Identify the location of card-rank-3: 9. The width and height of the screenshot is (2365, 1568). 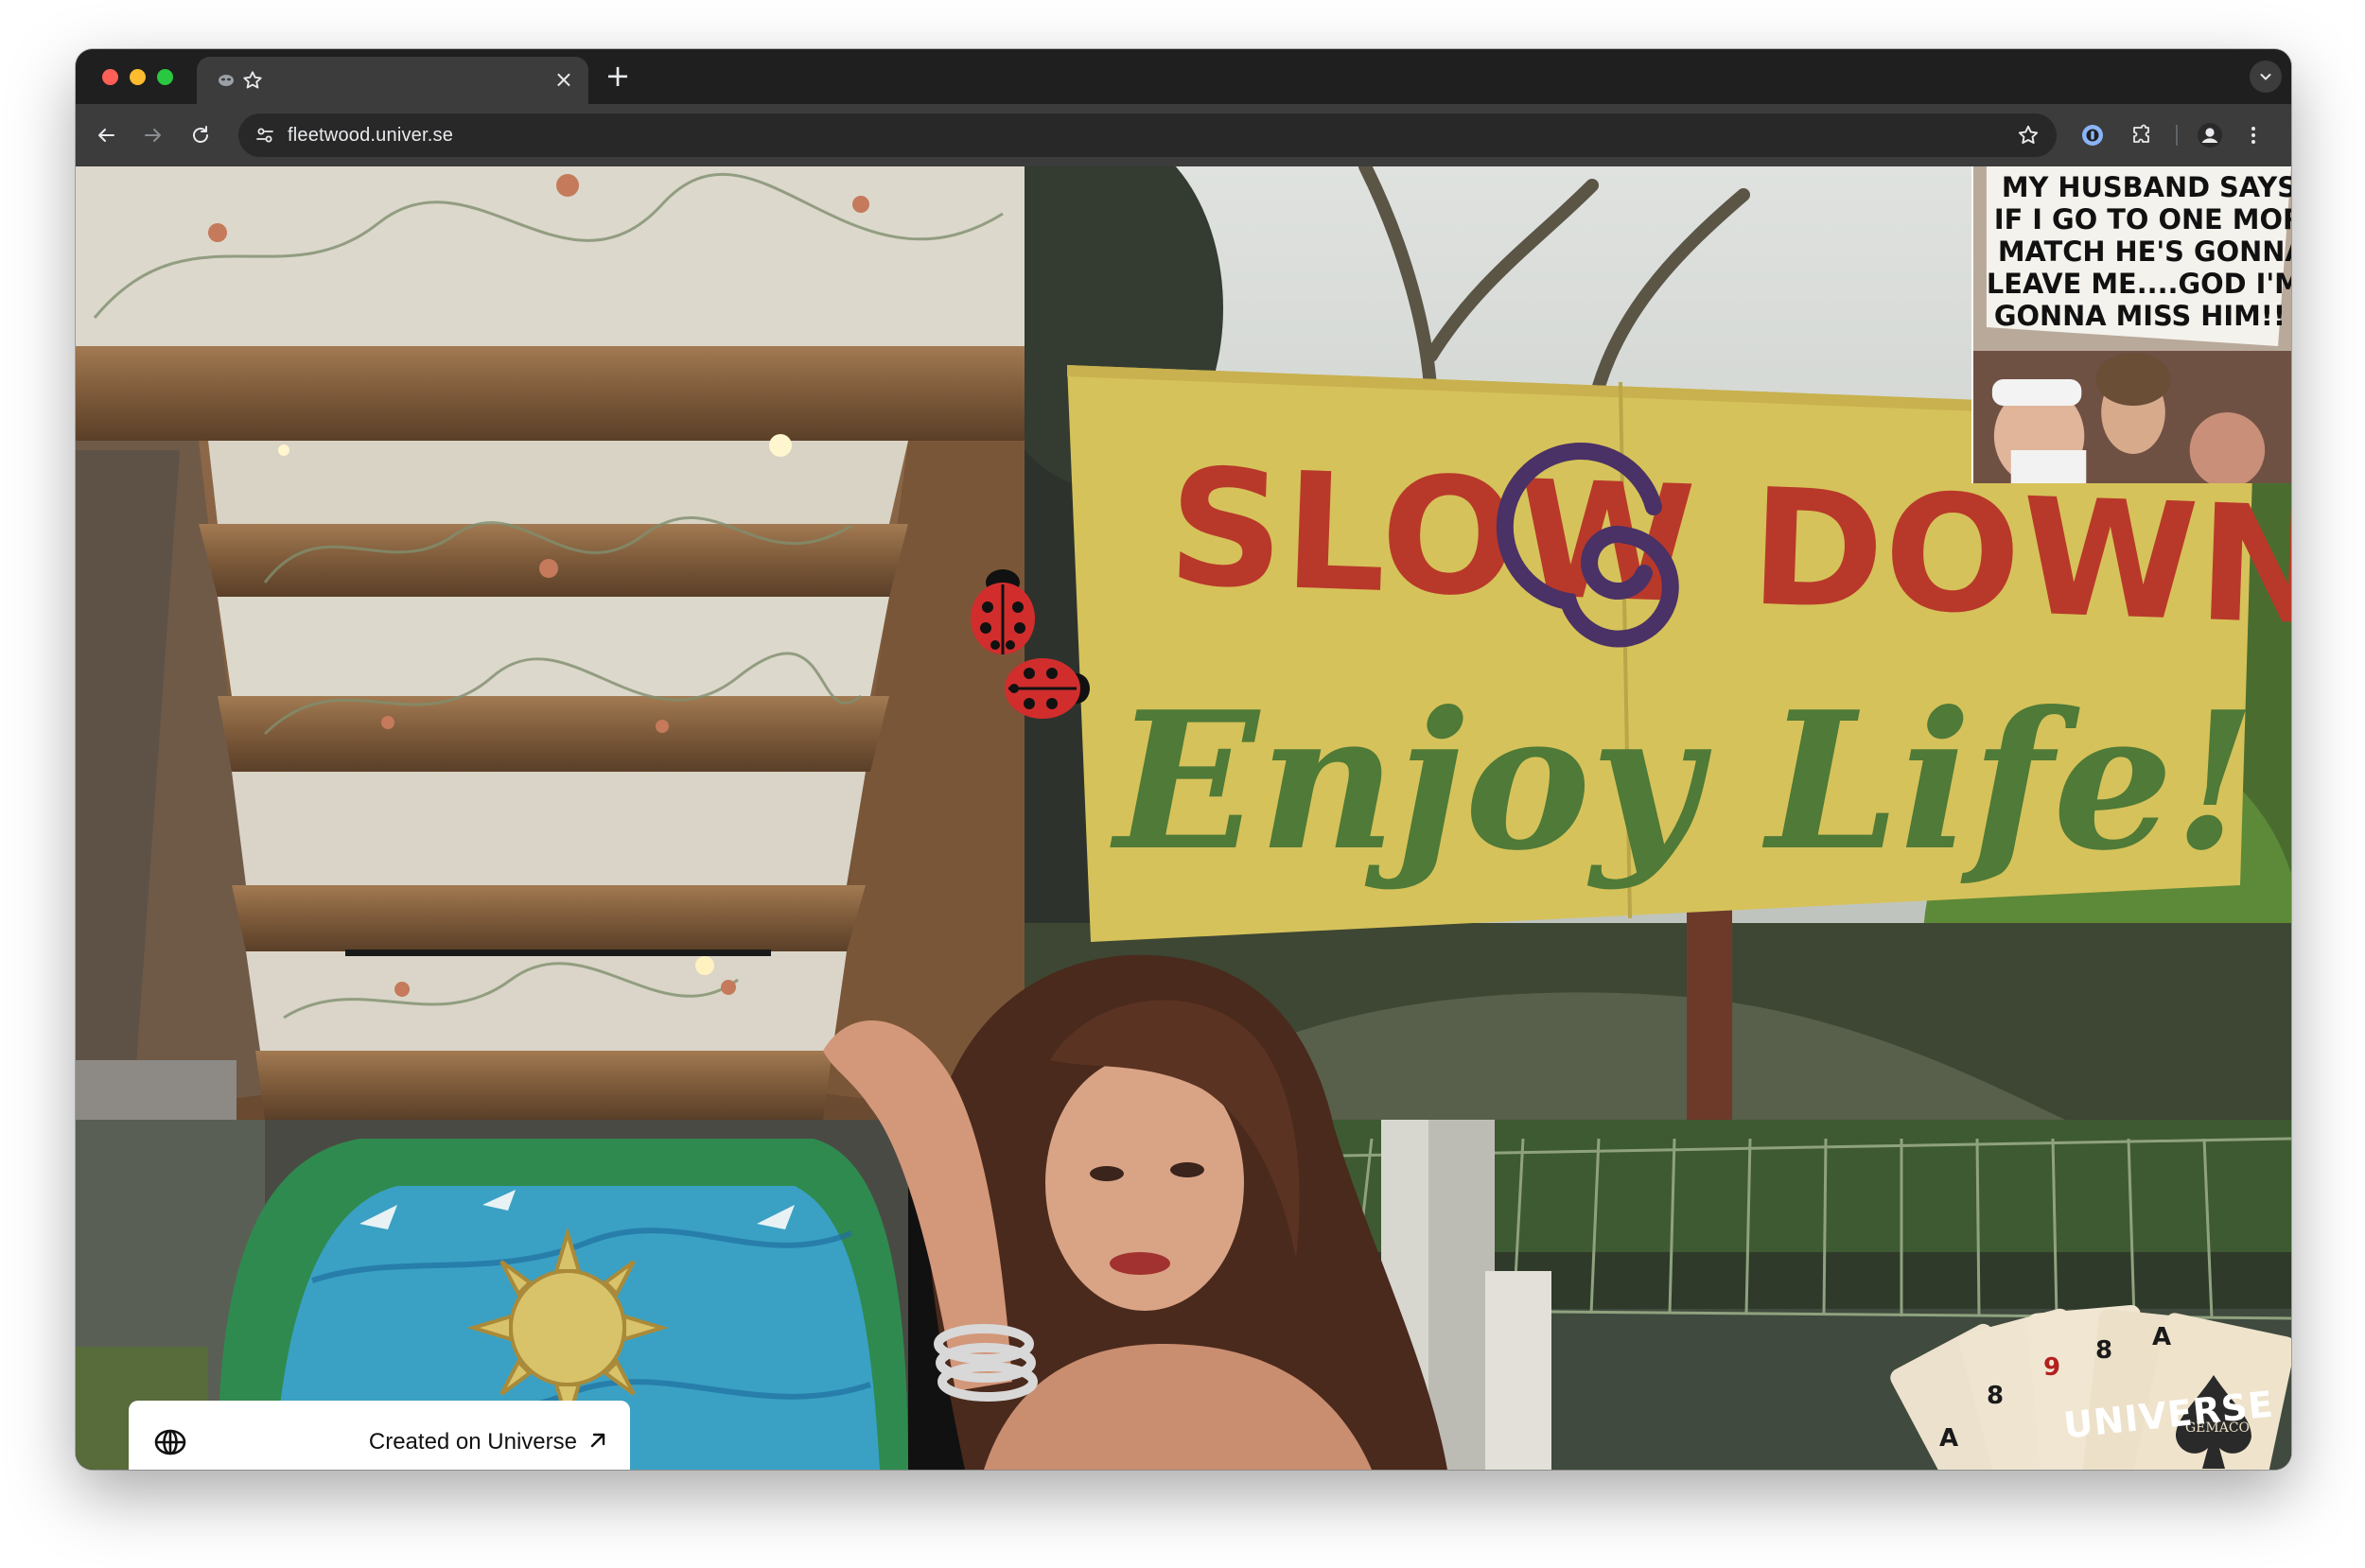
(2051, 1367).